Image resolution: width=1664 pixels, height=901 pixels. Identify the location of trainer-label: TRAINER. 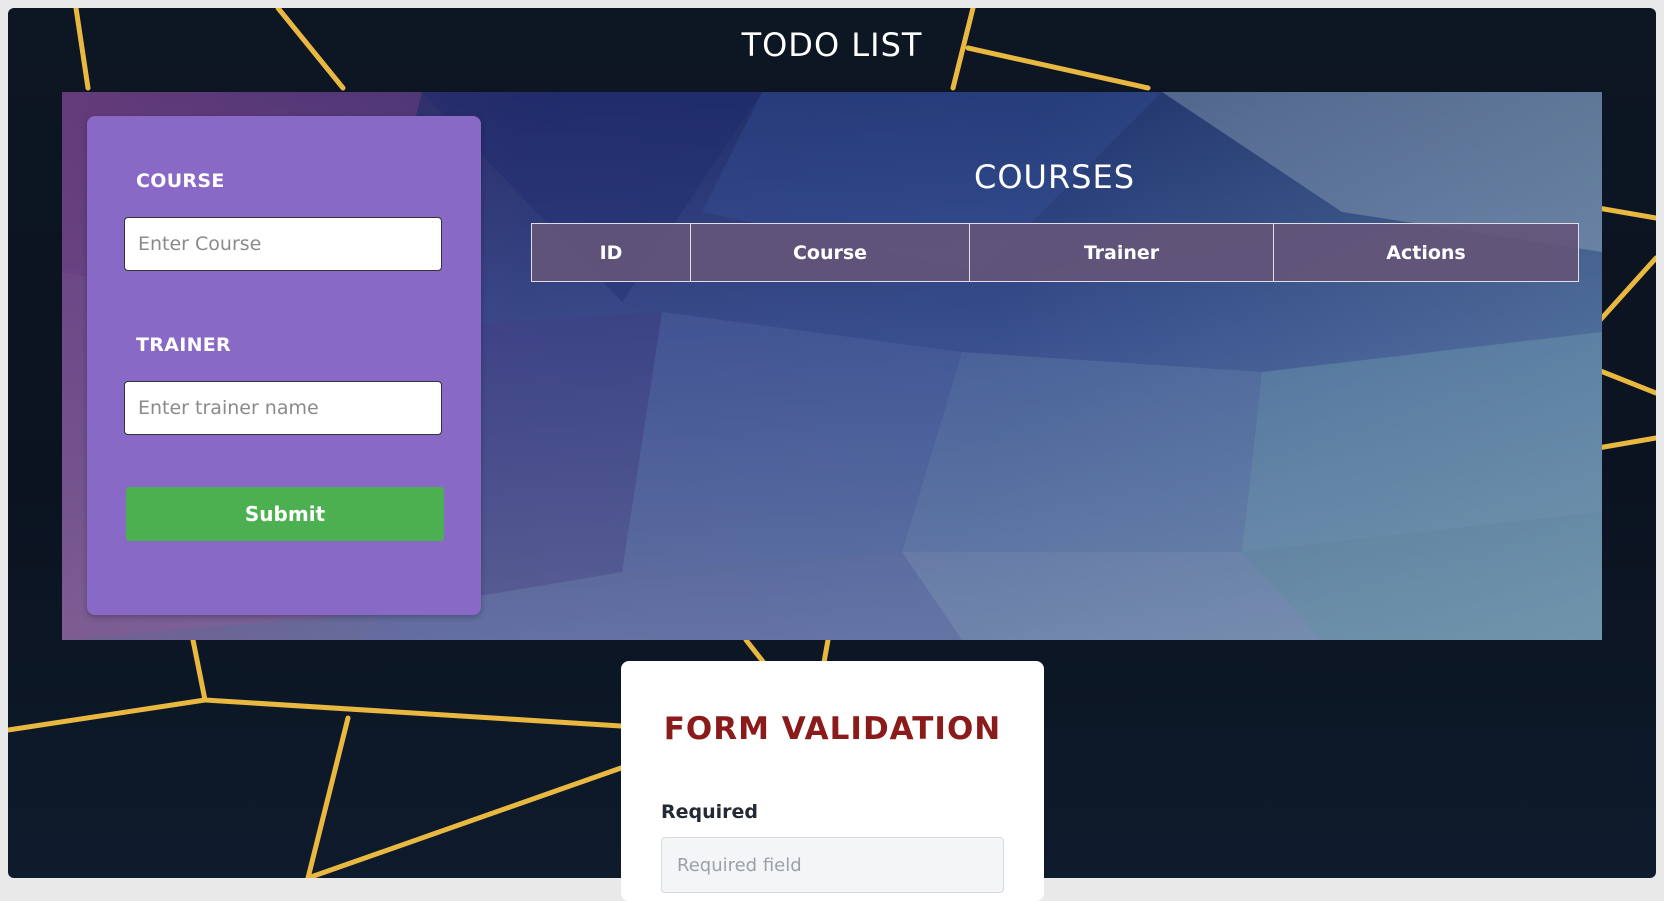
(183, 345).